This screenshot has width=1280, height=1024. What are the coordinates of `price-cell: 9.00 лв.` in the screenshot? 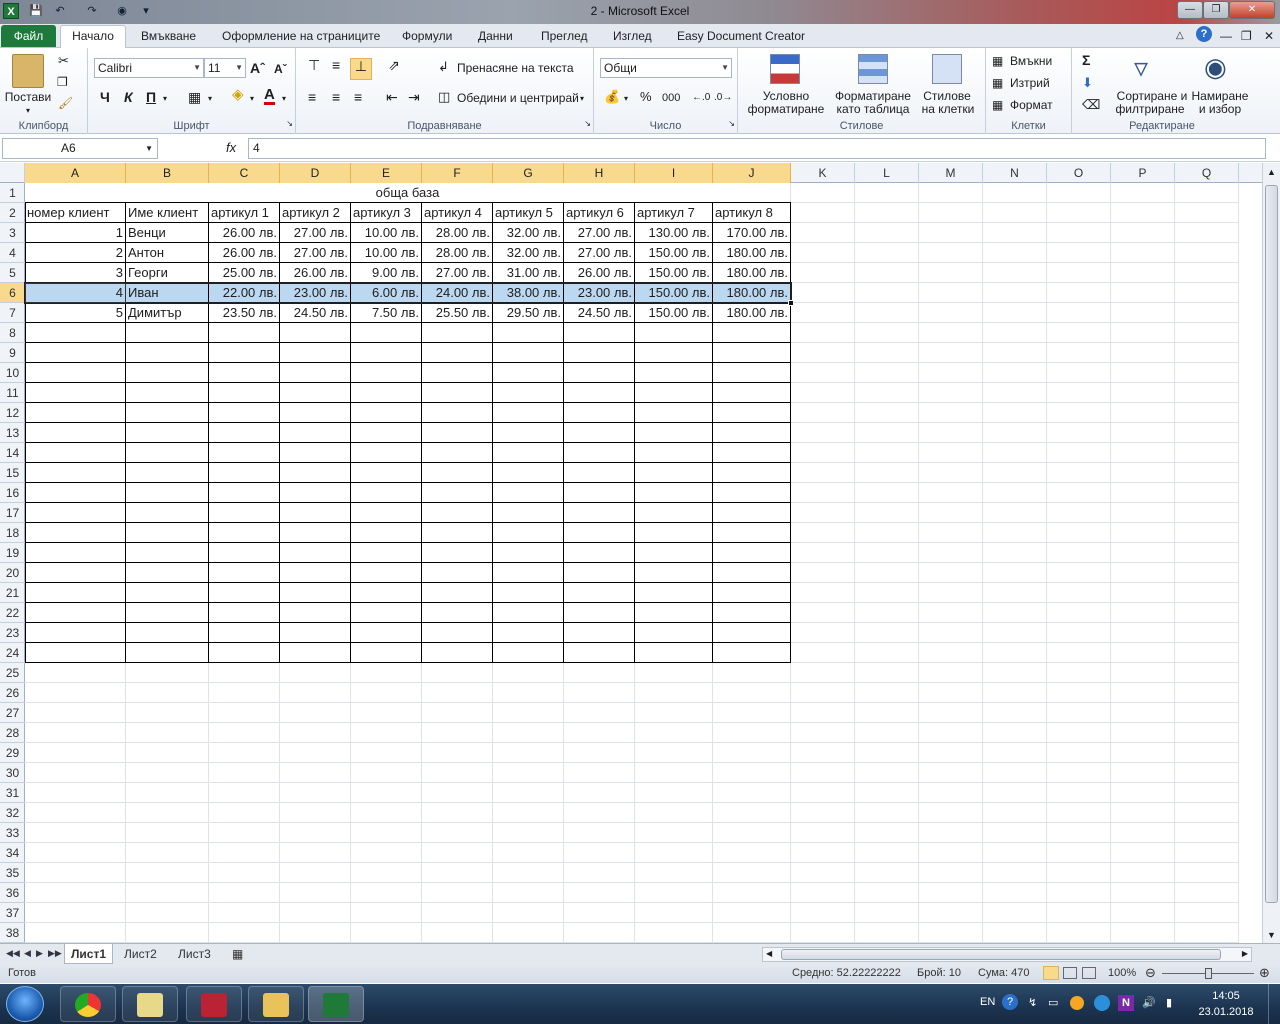 It's located at (386, 273).